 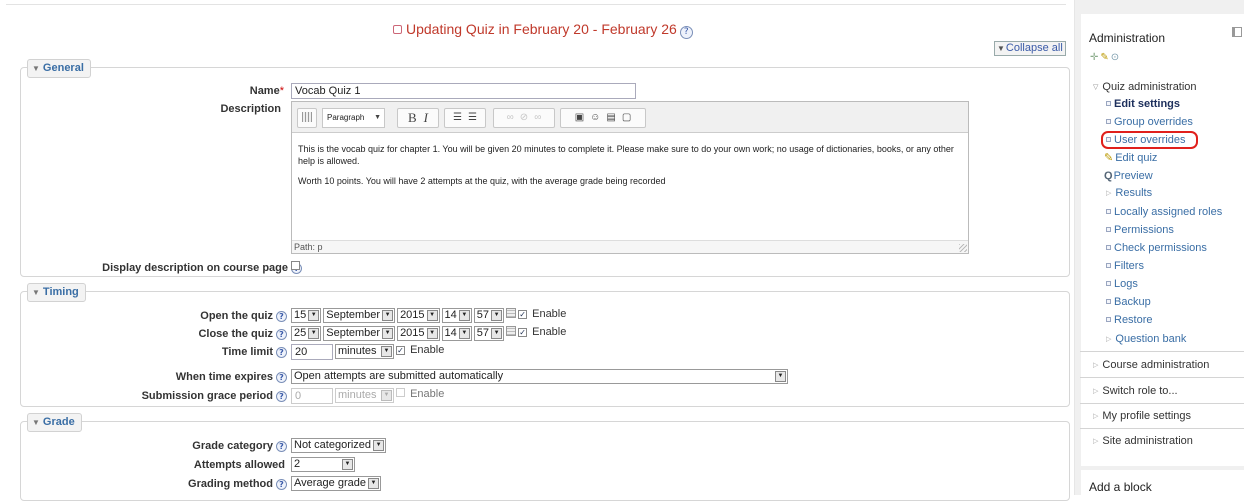 What do you see at coordinates (579, 117) in the screenshot?
I see `image-icon: ▣` at bounding box center [579, 117].